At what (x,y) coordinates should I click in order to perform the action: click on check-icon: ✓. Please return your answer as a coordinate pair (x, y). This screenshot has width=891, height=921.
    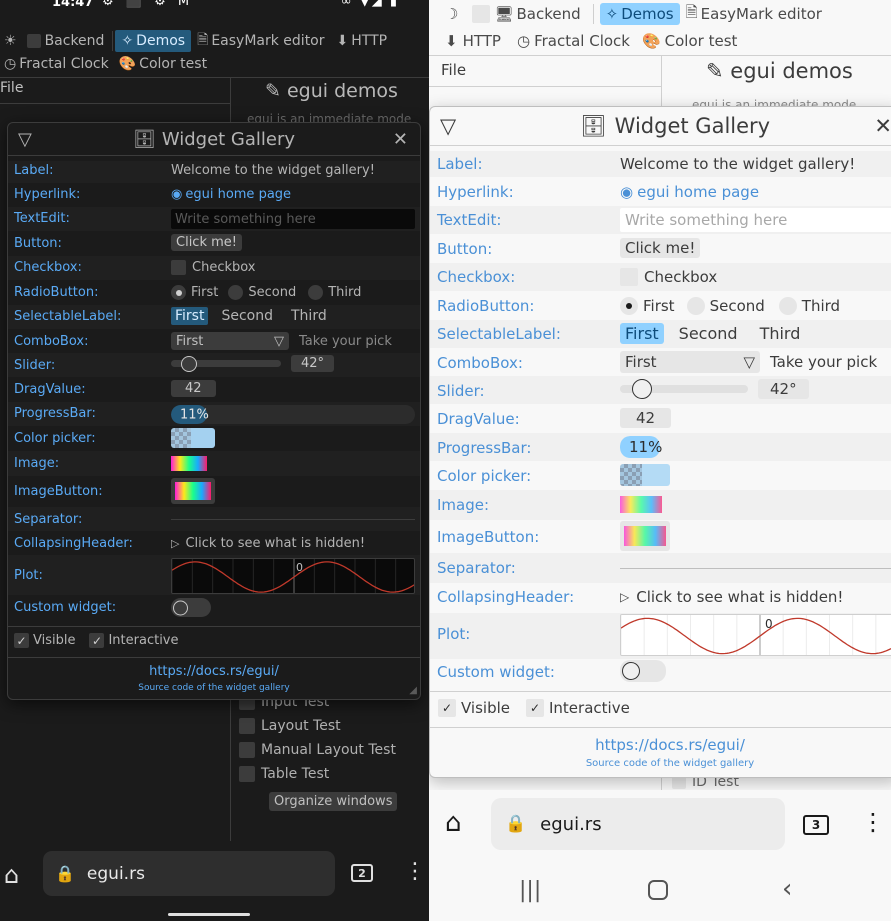
    Looking at the image, I should click on (21, 640).